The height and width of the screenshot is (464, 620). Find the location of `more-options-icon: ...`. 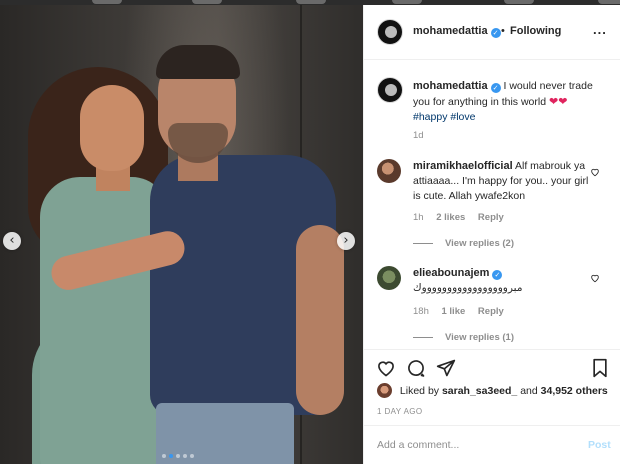

more-options-icon: ... is located at coordinates (600, 29).